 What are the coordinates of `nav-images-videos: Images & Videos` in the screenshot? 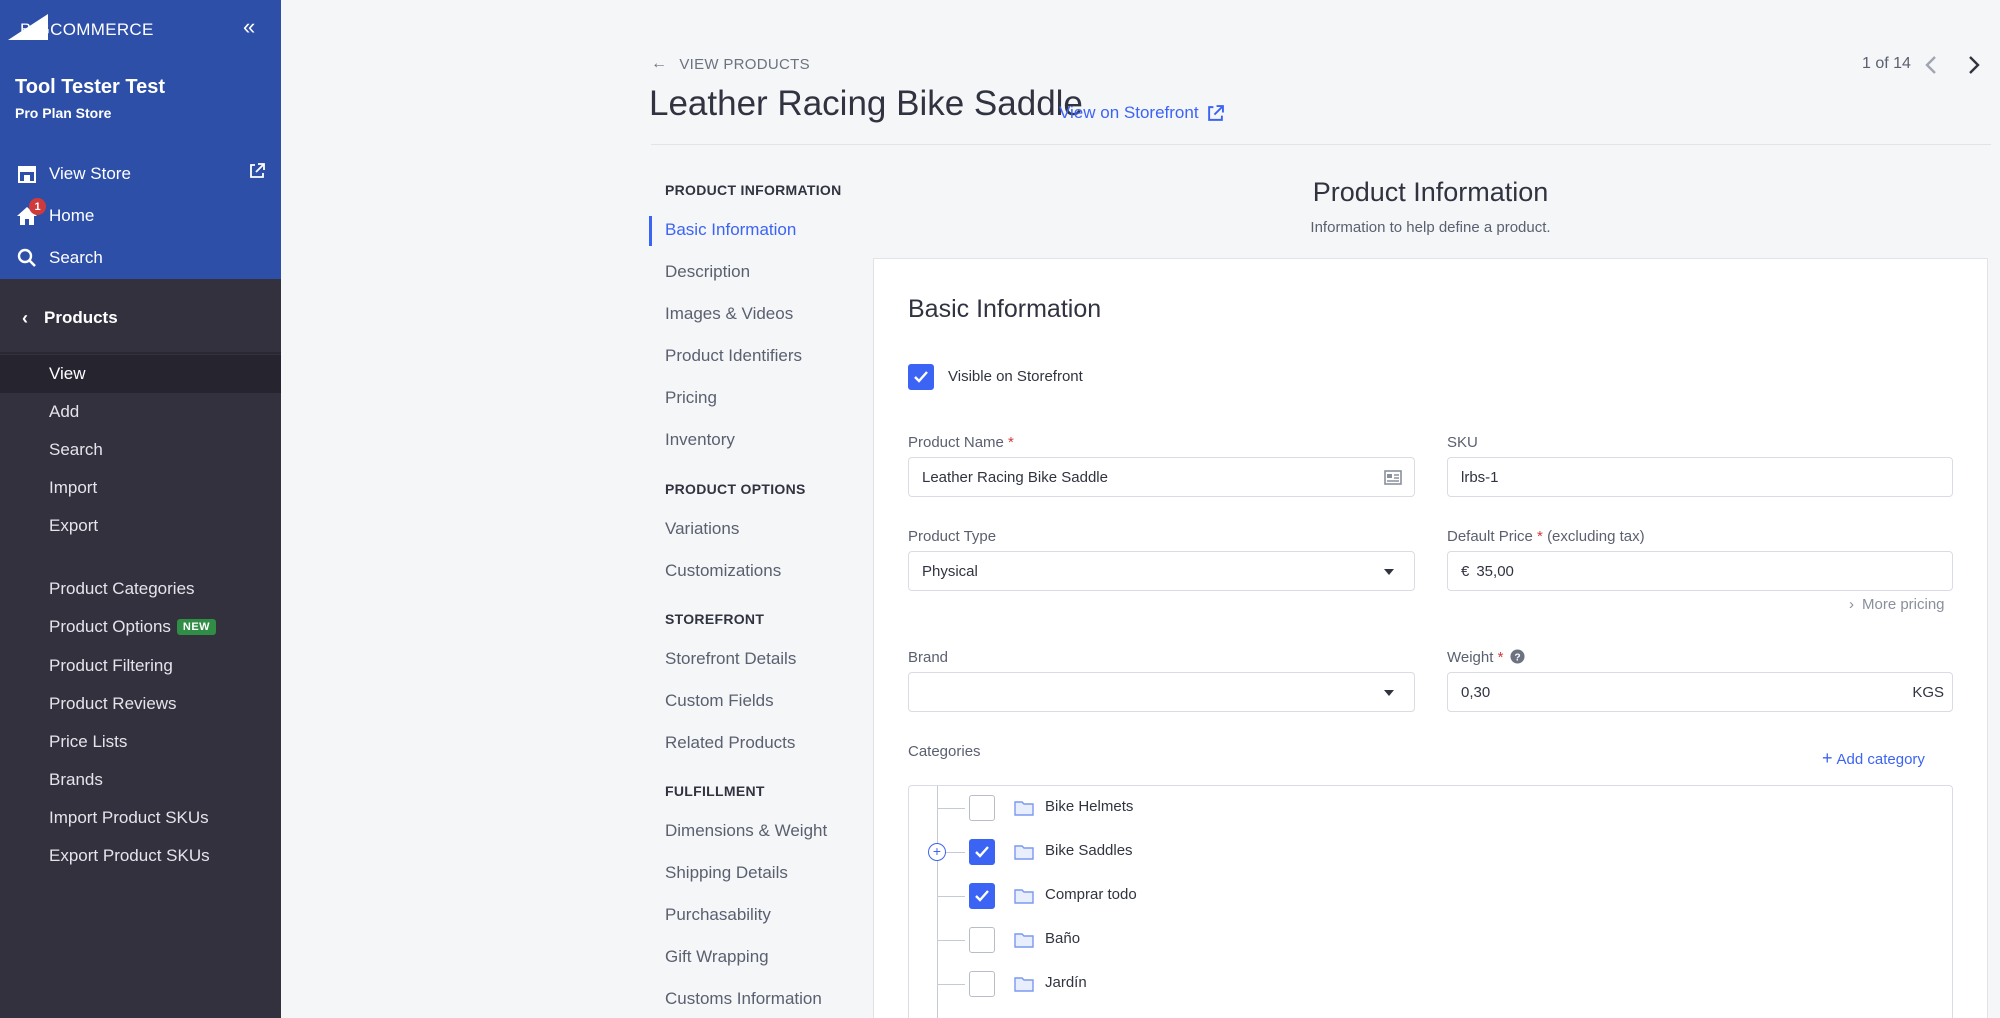 It's located at (729, 314).